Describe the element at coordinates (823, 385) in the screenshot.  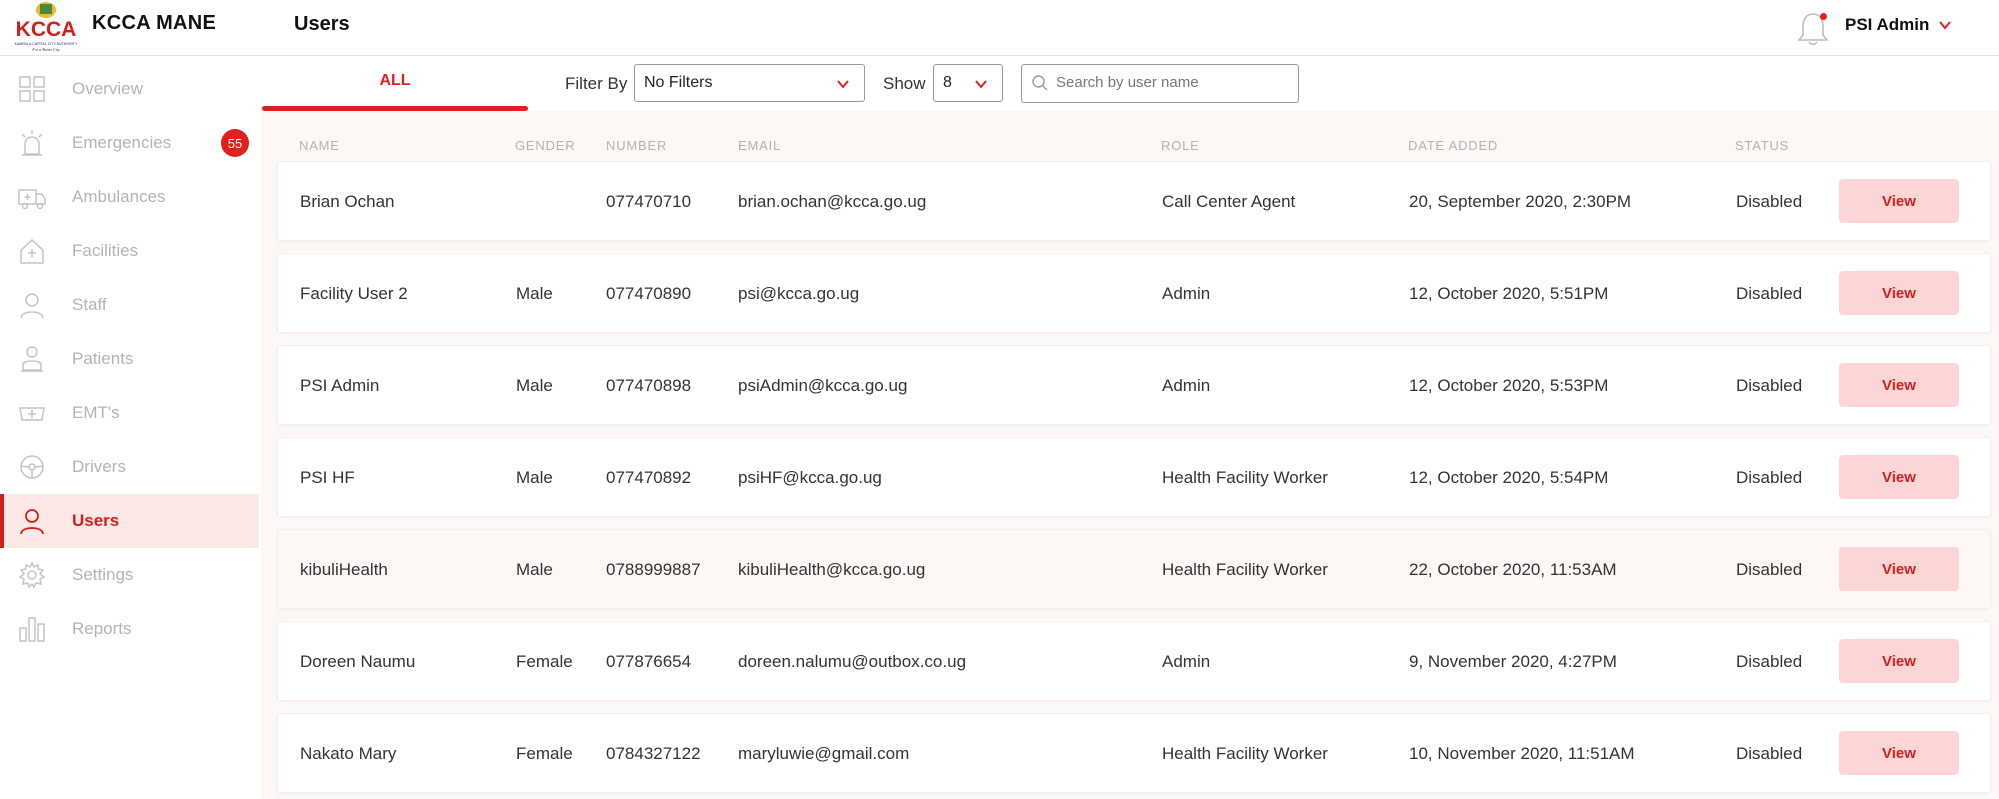
I see `cell-email: psiAdmin@kcca.go.ug` at that location.